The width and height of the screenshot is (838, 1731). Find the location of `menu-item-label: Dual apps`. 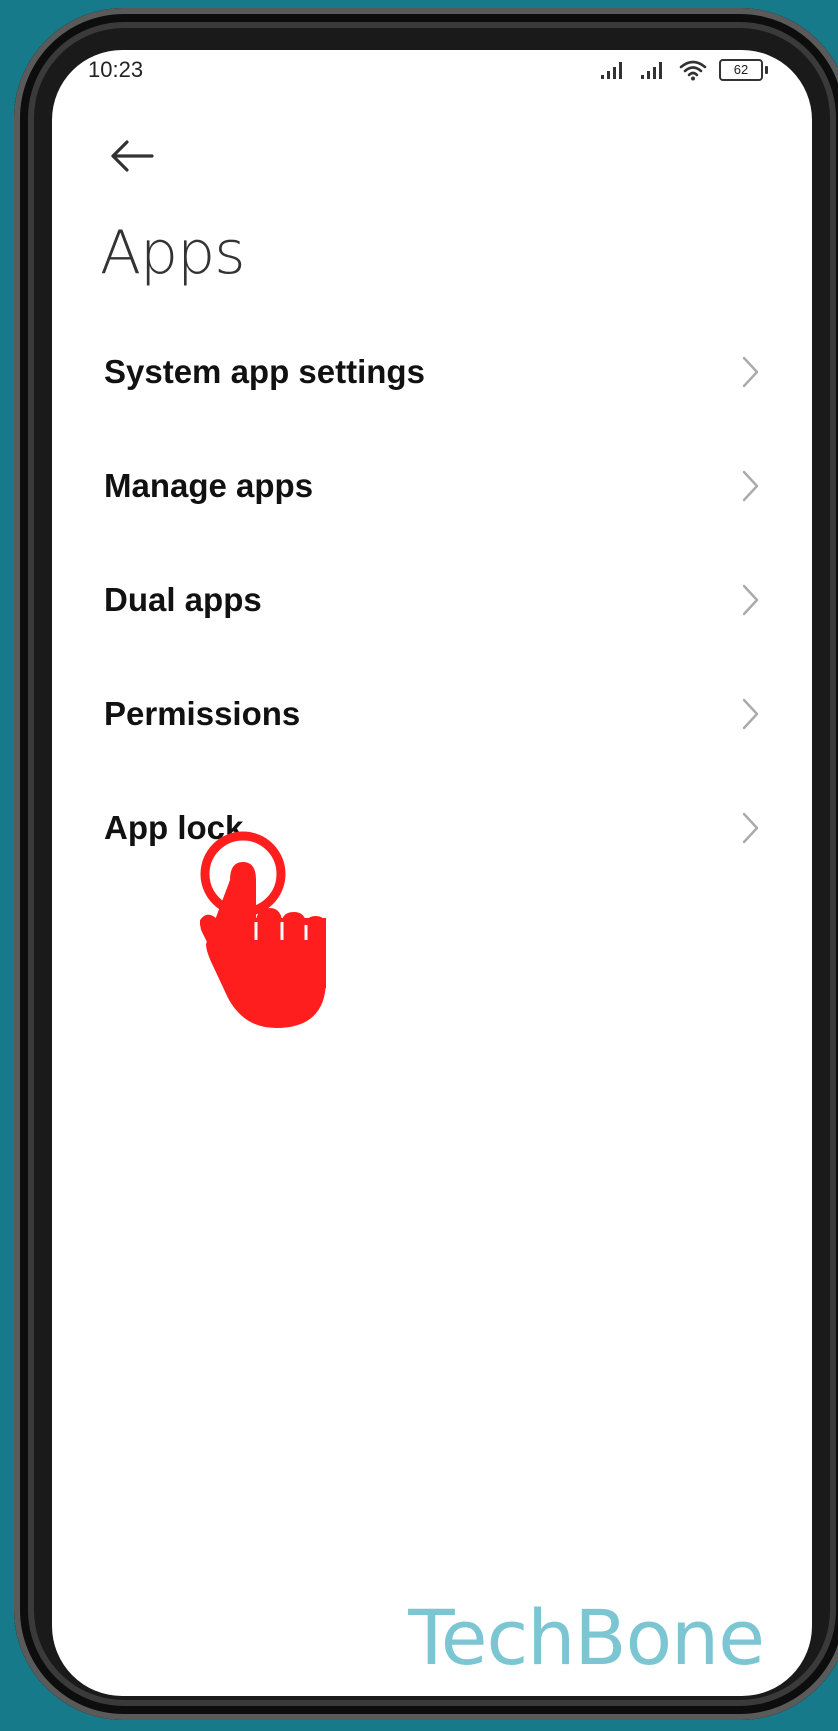

menu-item-label: Dual apps is located at coordinates (183, 599).